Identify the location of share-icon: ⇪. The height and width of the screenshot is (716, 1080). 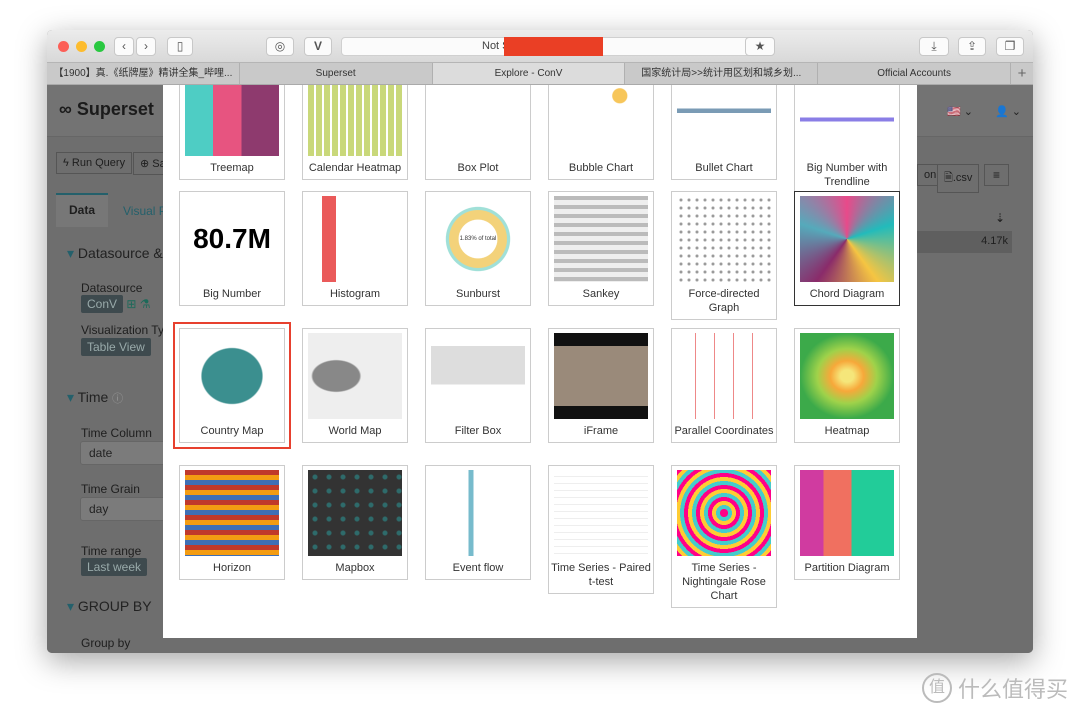
(972, 46).